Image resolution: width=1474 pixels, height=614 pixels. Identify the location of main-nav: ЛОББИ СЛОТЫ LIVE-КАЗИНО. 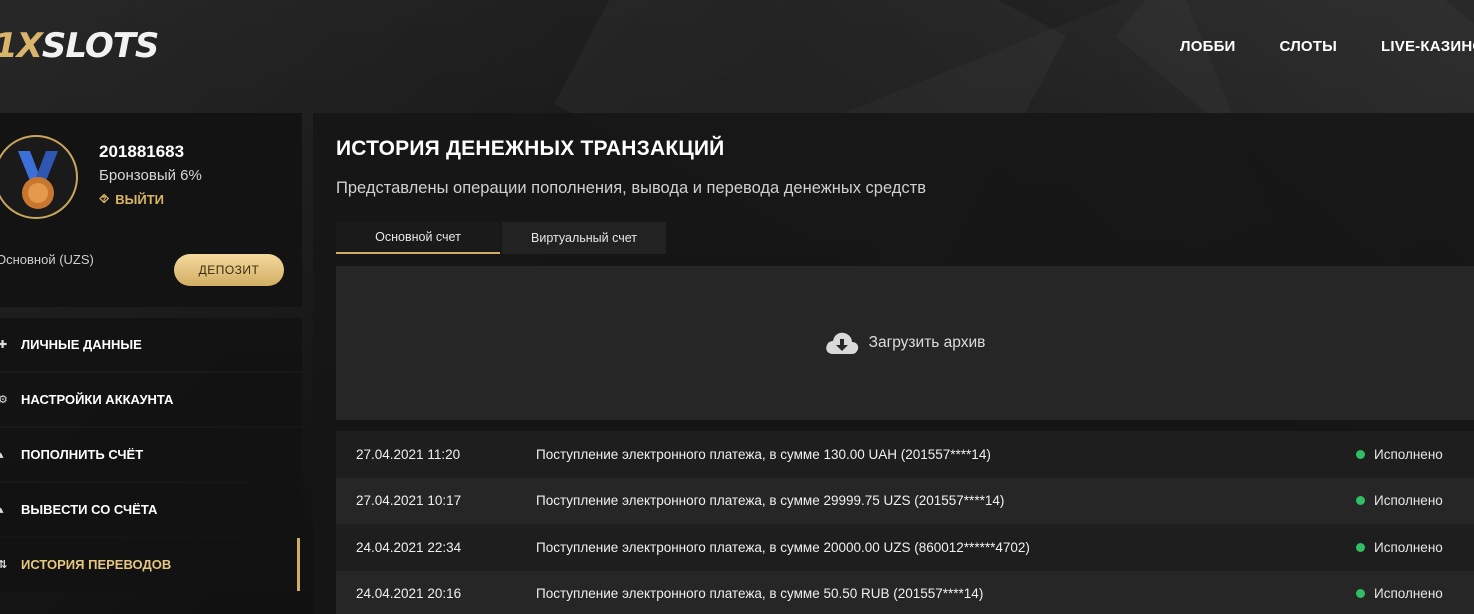
(1327, 46).